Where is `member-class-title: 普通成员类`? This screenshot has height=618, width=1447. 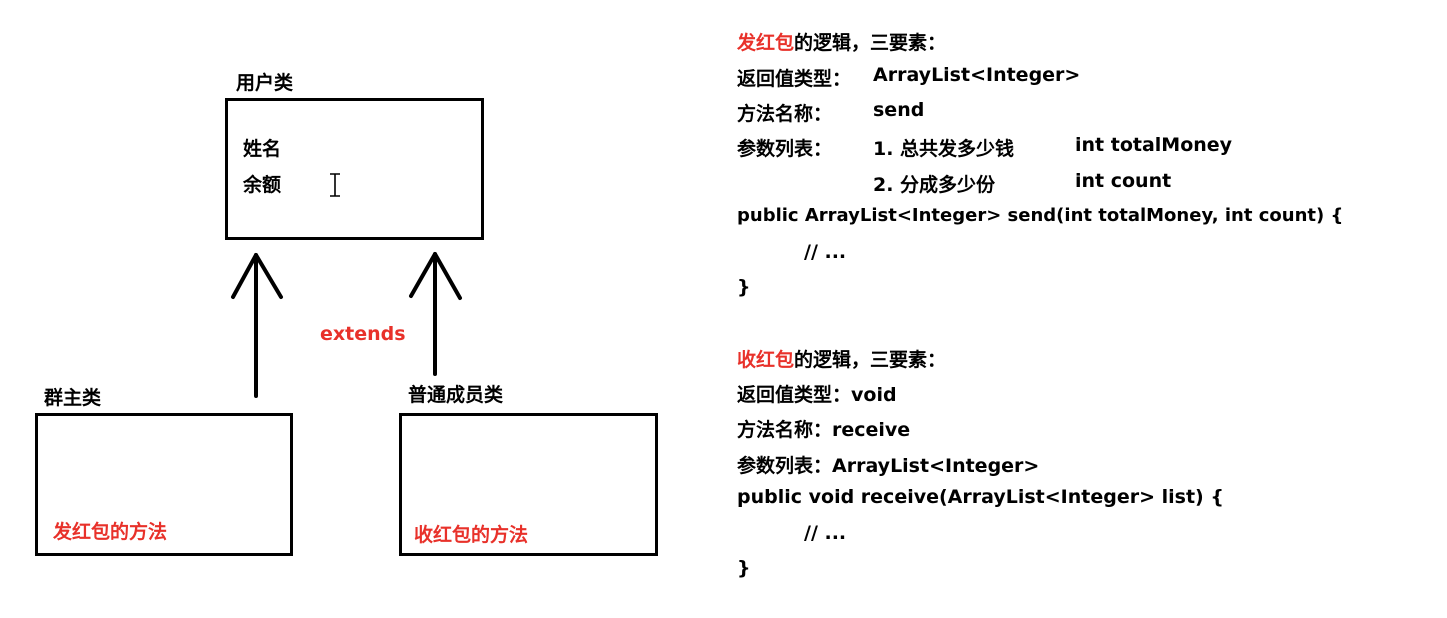
member-class-title: 普通成员类 is located at coordinates (456, 395).